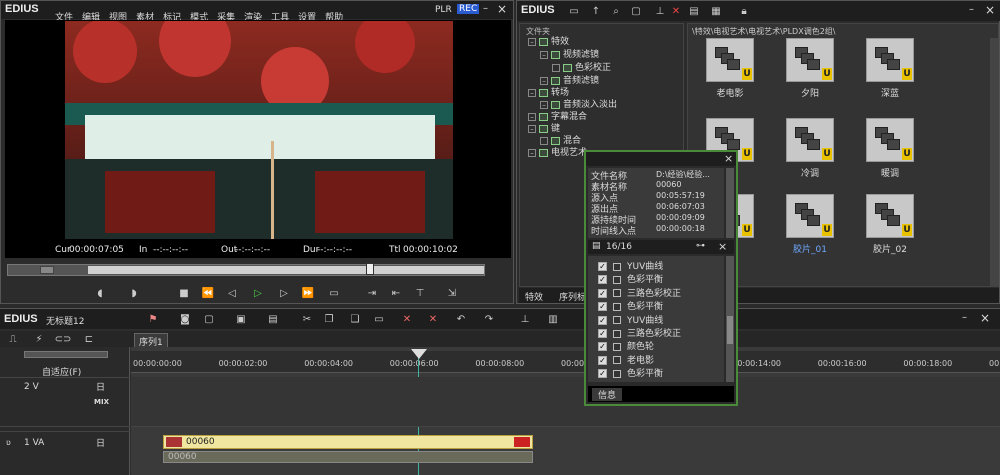 This screenshot has width=1000, height=475. What do you see at coordinates (433, 319) in the screenshot?
I see `ripple-delete-icon: ✕` at bounding box center [433, 319].